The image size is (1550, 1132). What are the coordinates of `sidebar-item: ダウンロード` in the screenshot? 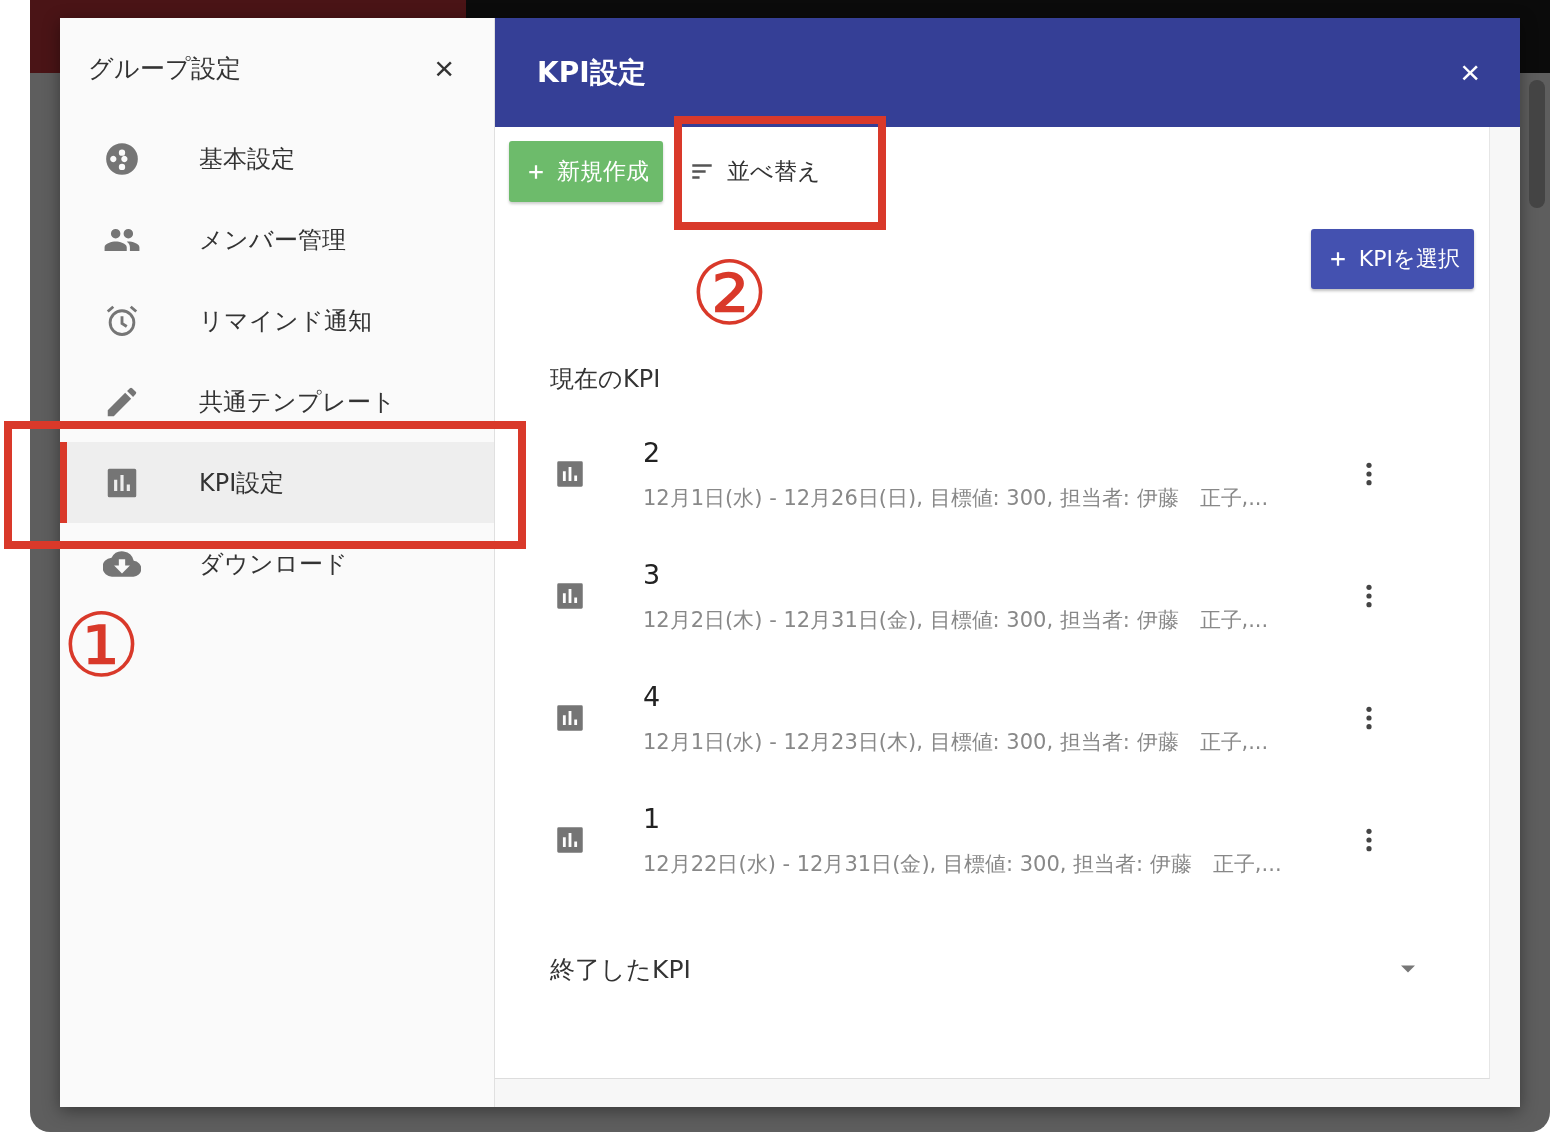 It's located at (277, 563).